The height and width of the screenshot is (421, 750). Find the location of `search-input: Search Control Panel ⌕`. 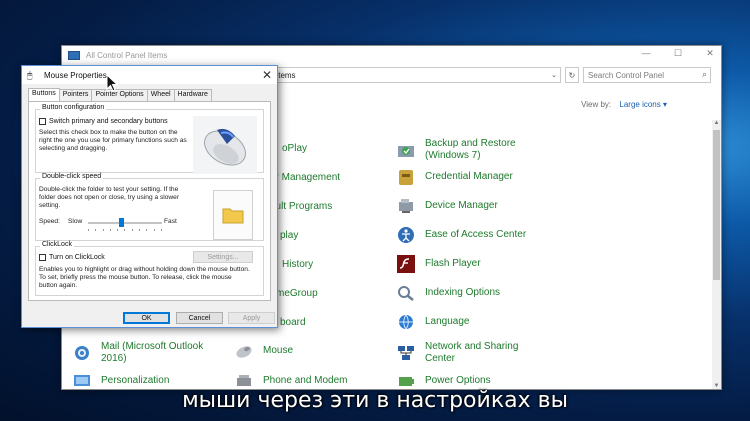

search-input: Search Control Panel ⌕ is located at coordinates (647, 75).